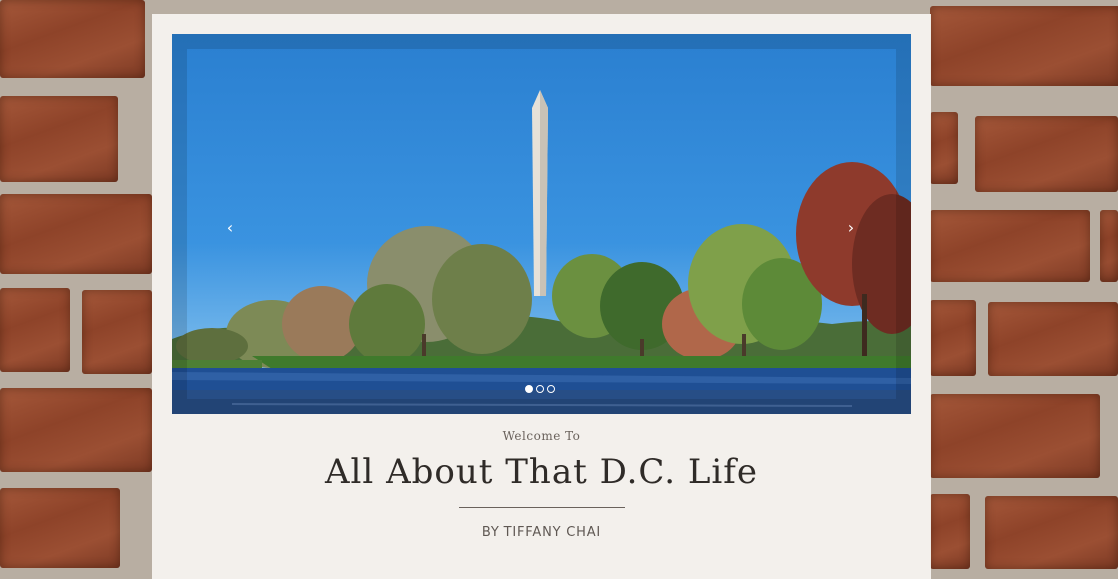 The width and height of the screenshot is (1118, 579). I want to click on carousel-prev-arrow: ‹, so click(230, 228).